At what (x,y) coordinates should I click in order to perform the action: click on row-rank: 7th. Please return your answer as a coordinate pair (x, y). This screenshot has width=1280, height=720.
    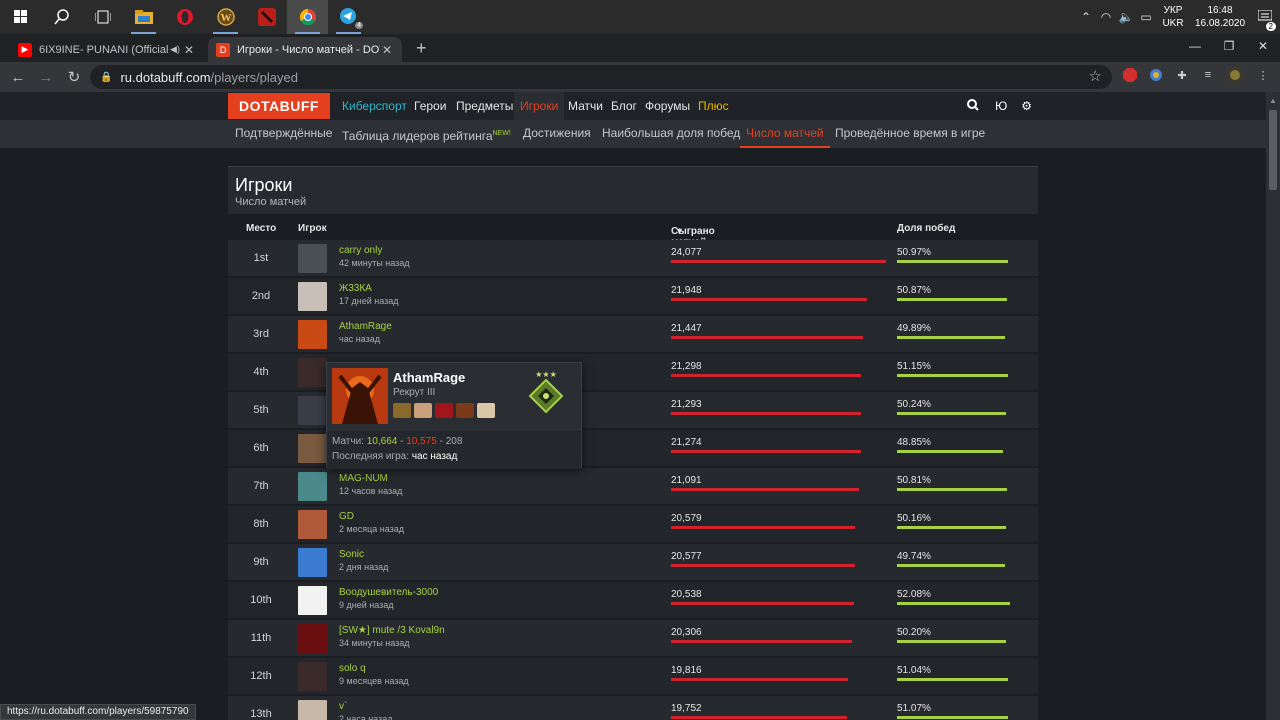
    Looking at the image, I should click on (261, 486).